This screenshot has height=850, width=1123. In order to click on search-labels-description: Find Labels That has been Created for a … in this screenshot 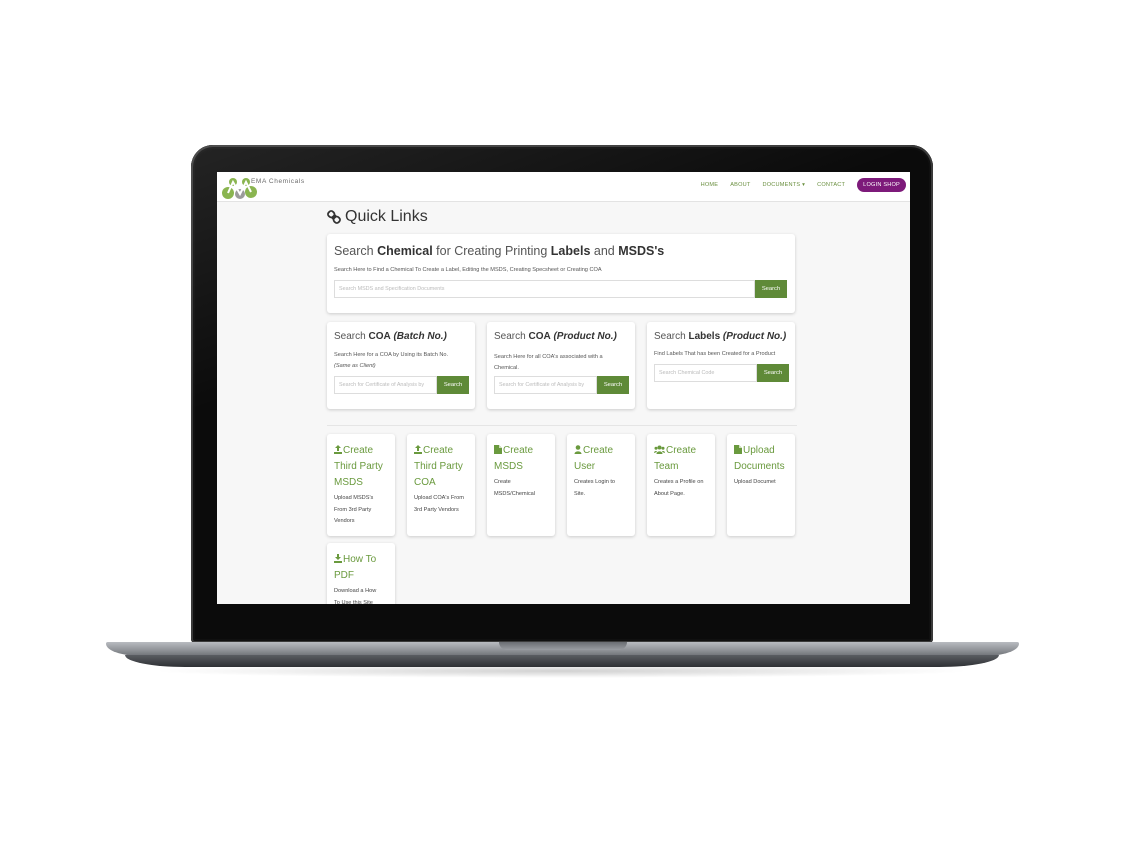, I will do `click(715, 354)`.